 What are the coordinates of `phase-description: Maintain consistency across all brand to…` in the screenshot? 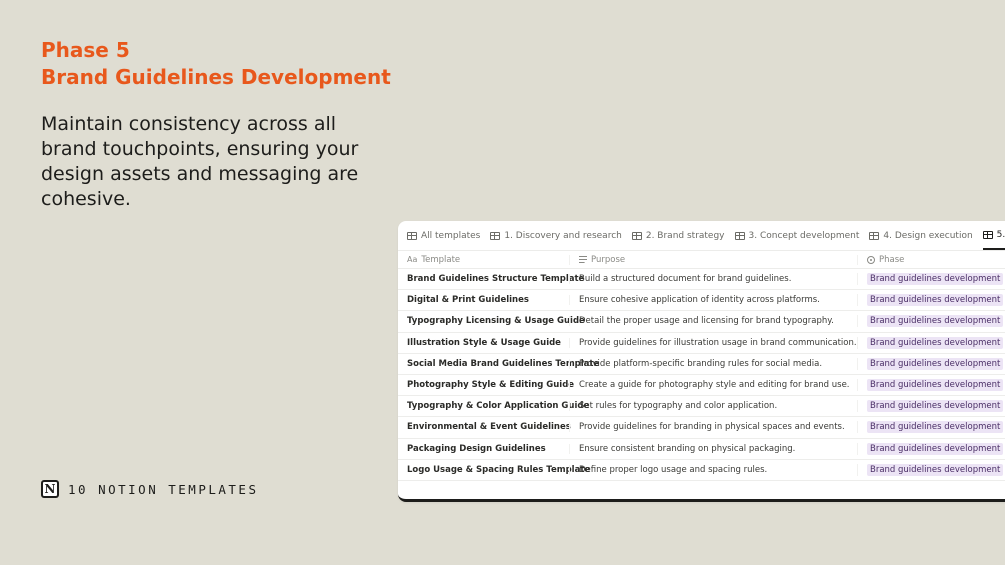 It's located at (200, 161).